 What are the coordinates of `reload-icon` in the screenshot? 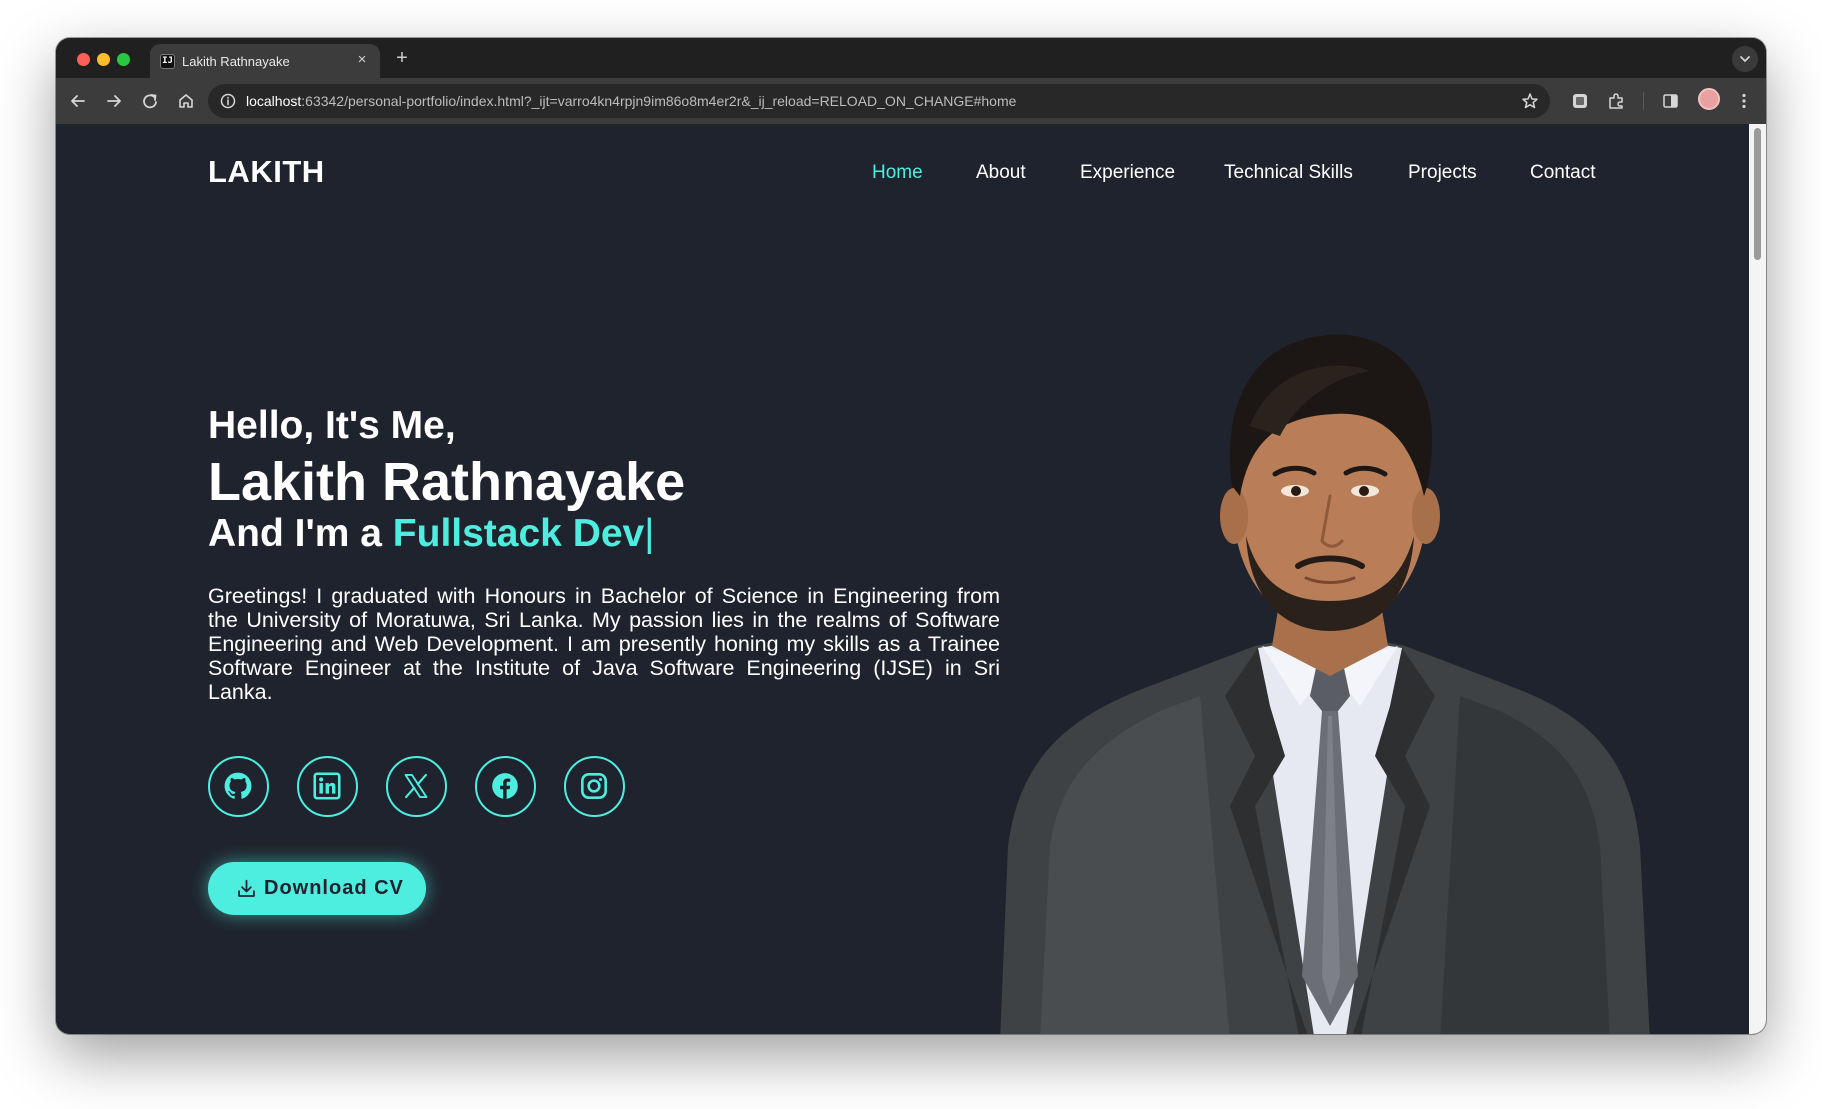 It's located at (150, 101).